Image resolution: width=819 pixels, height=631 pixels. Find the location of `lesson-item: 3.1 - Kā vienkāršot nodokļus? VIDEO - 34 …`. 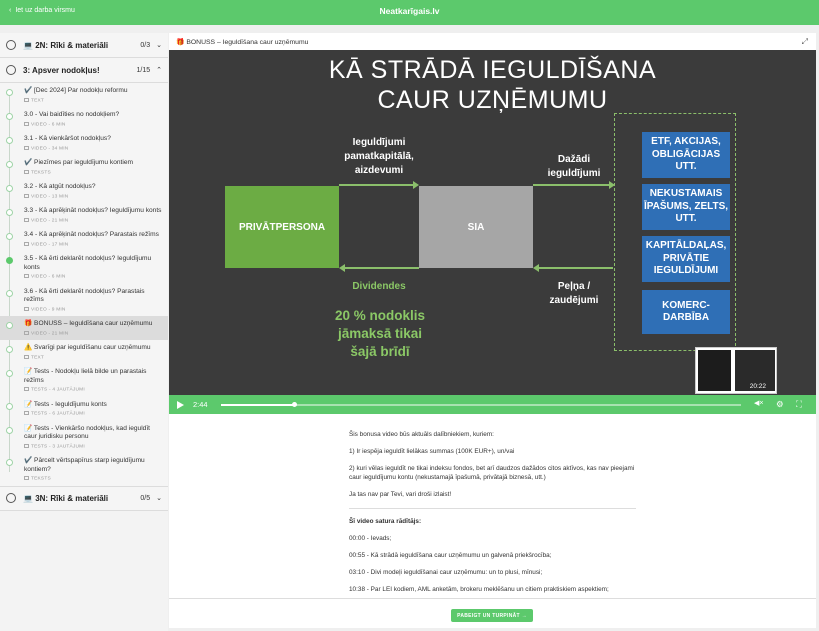

lesson-item: 3.1 - Kā vienkāršot nodokļus? VIDEO - 34 … is located at coordinates (84, 143).